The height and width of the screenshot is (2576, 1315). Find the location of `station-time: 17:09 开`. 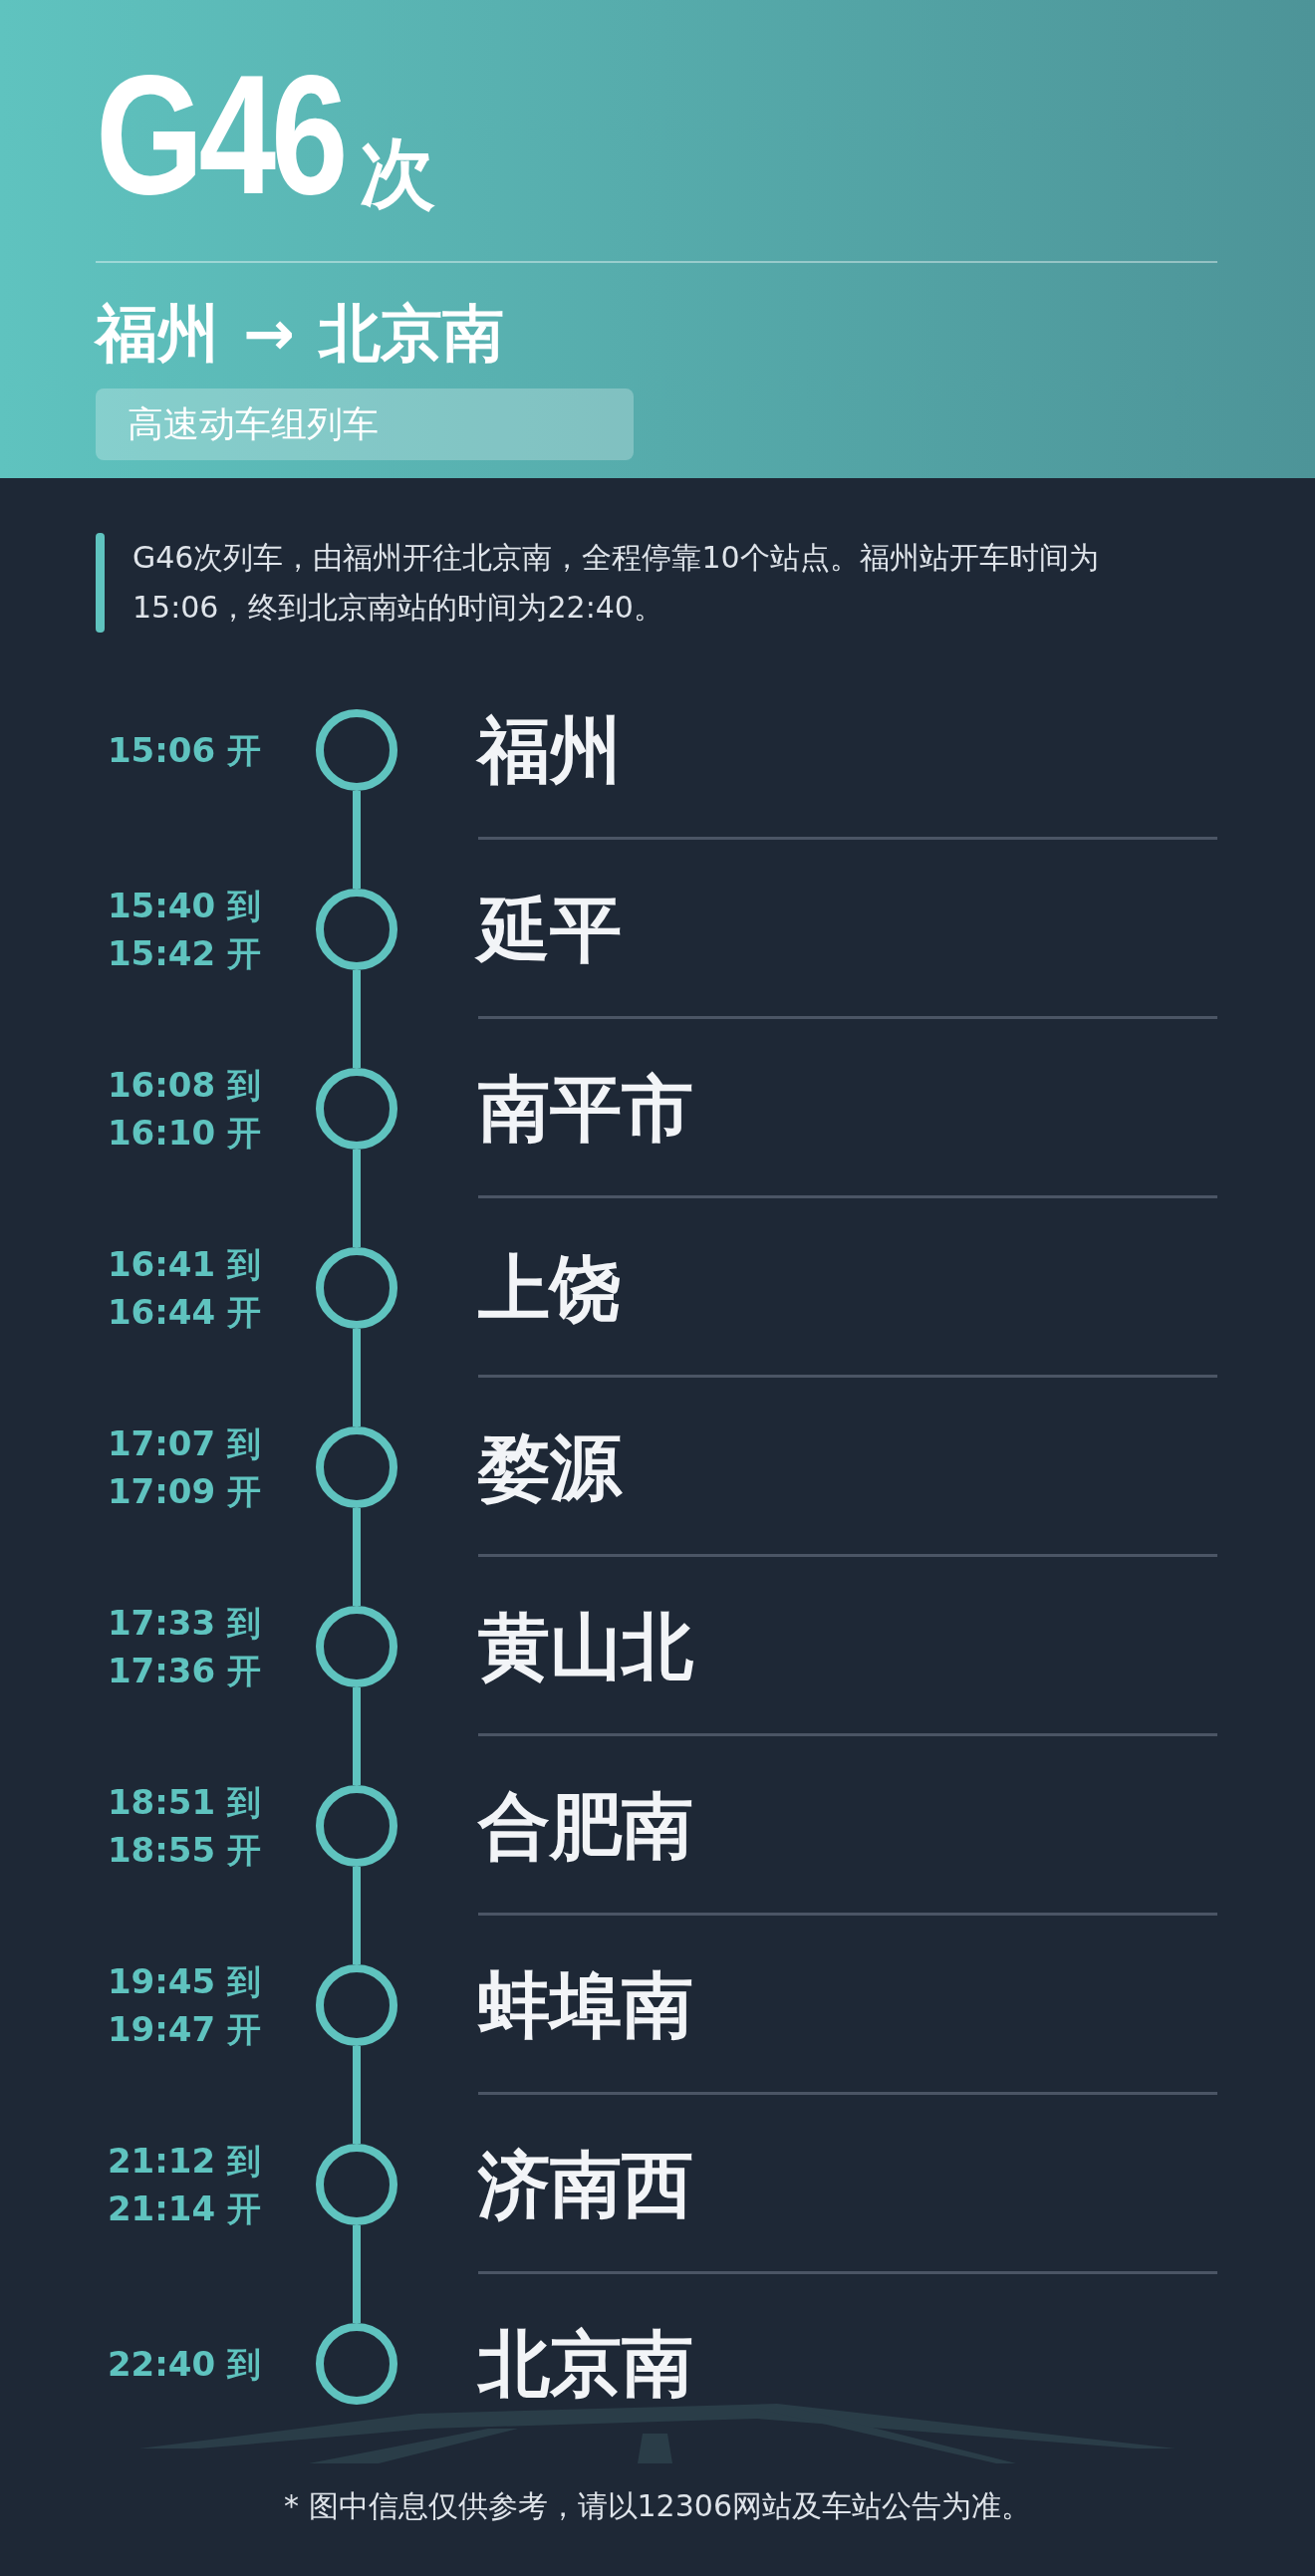

station-time: 17:09 开 is located at coordinates (184, 1491).